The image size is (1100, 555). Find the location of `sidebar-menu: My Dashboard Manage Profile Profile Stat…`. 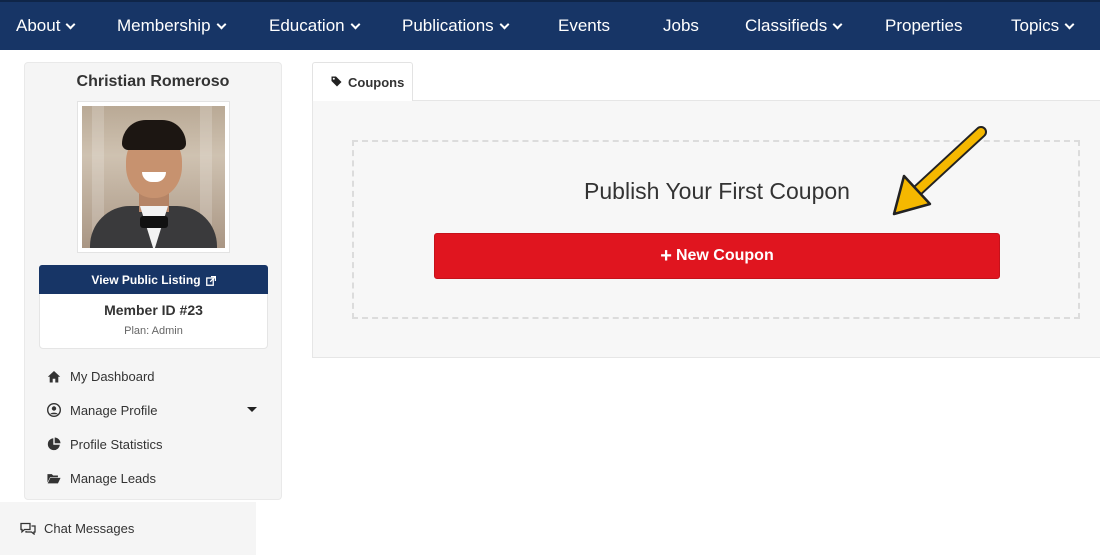

sidebar-menu: My Dashboard Manage Profile Profile Stat… is located at coordinates (153, 427).